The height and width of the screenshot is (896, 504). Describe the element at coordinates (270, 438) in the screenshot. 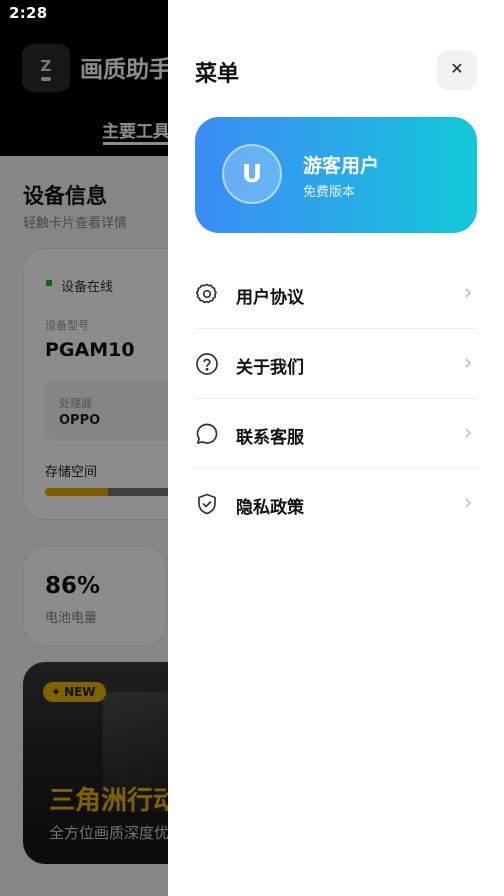

I see `menu-item-label: 联系客服` at that location.